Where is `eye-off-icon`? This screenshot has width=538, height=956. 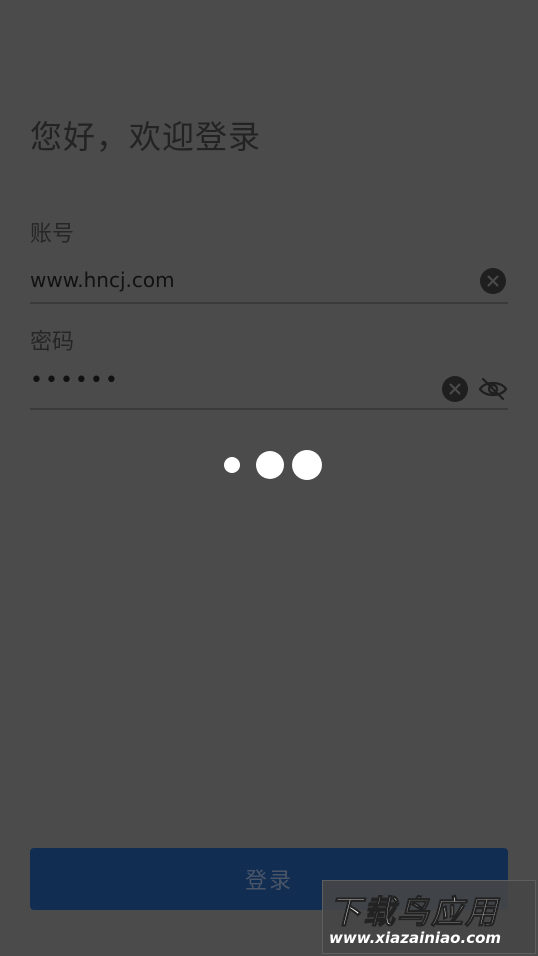 eye-off-icon is located at coordinates (493, 389).